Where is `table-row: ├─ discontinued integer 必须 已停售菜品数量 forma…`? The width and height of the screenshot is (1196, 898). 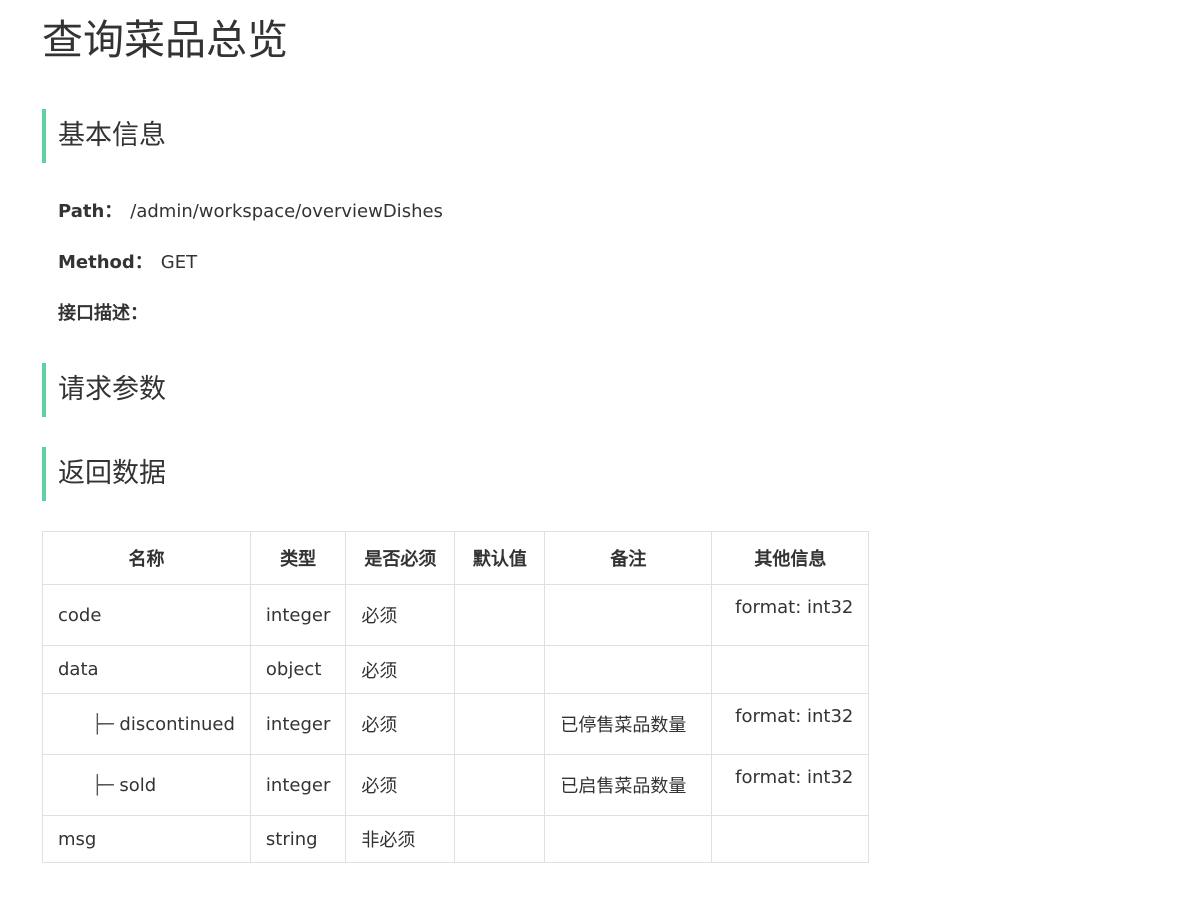
table-row: ├─ discontinued integer 必须 已停售菜品数量 forma… is located at coordinates (456, 724).